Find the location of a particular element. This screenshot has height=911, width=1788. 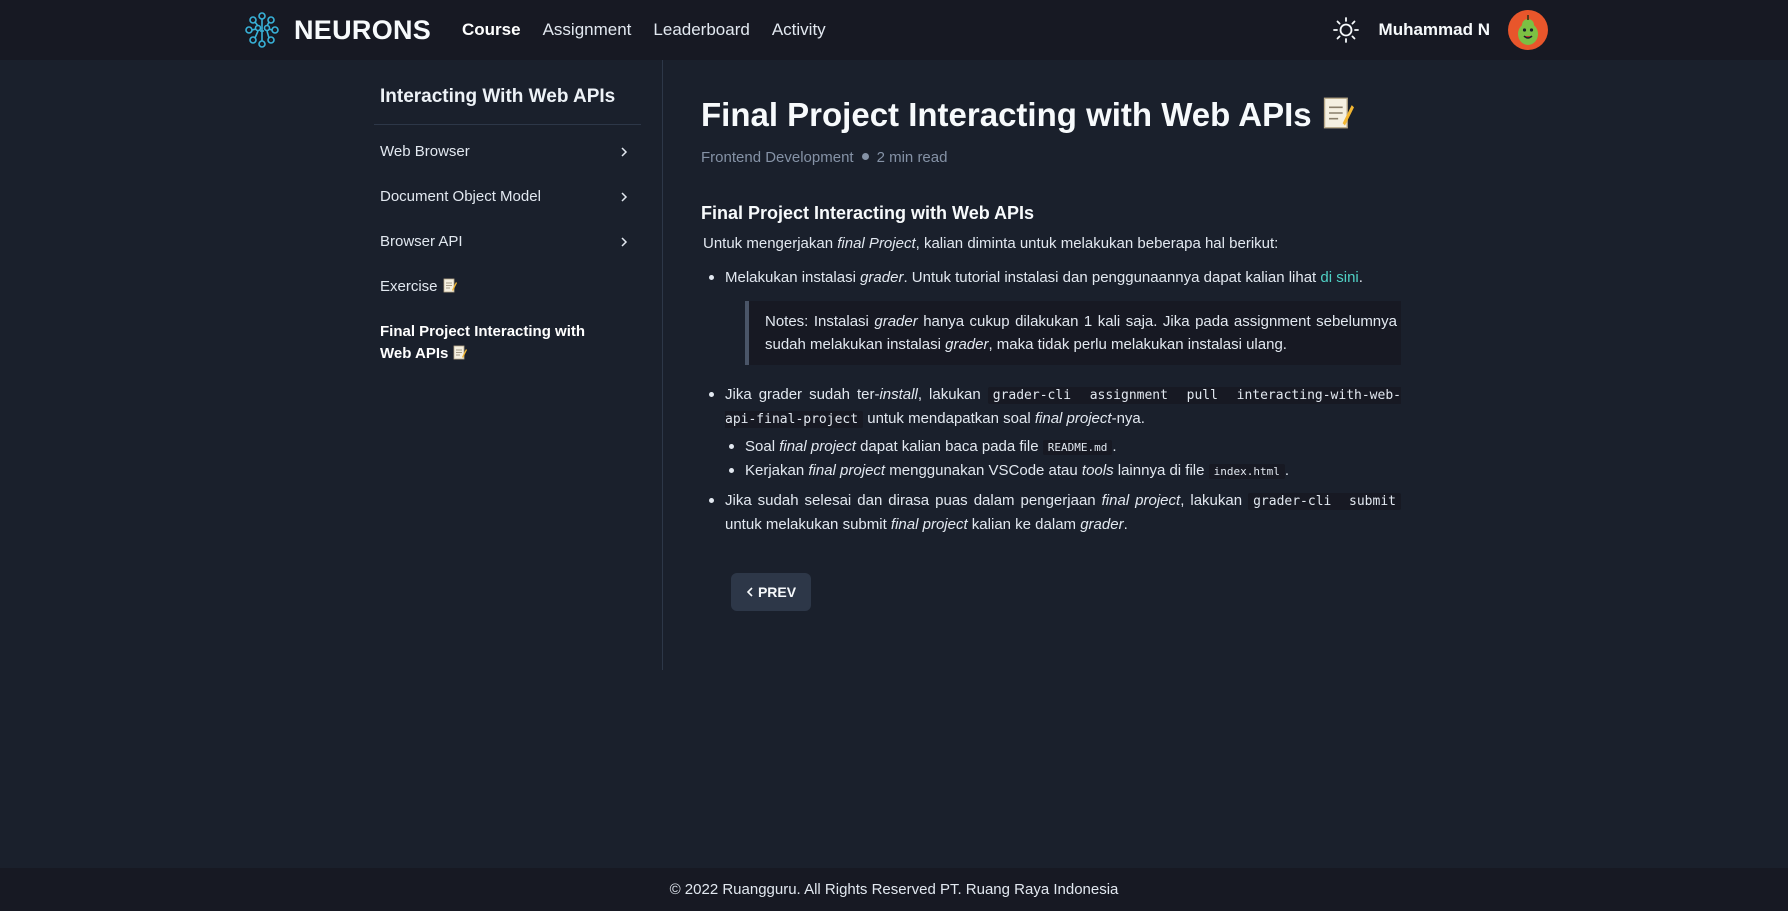

article-meta: Frontend Development 2 min read is located at coordinates (824, 157).